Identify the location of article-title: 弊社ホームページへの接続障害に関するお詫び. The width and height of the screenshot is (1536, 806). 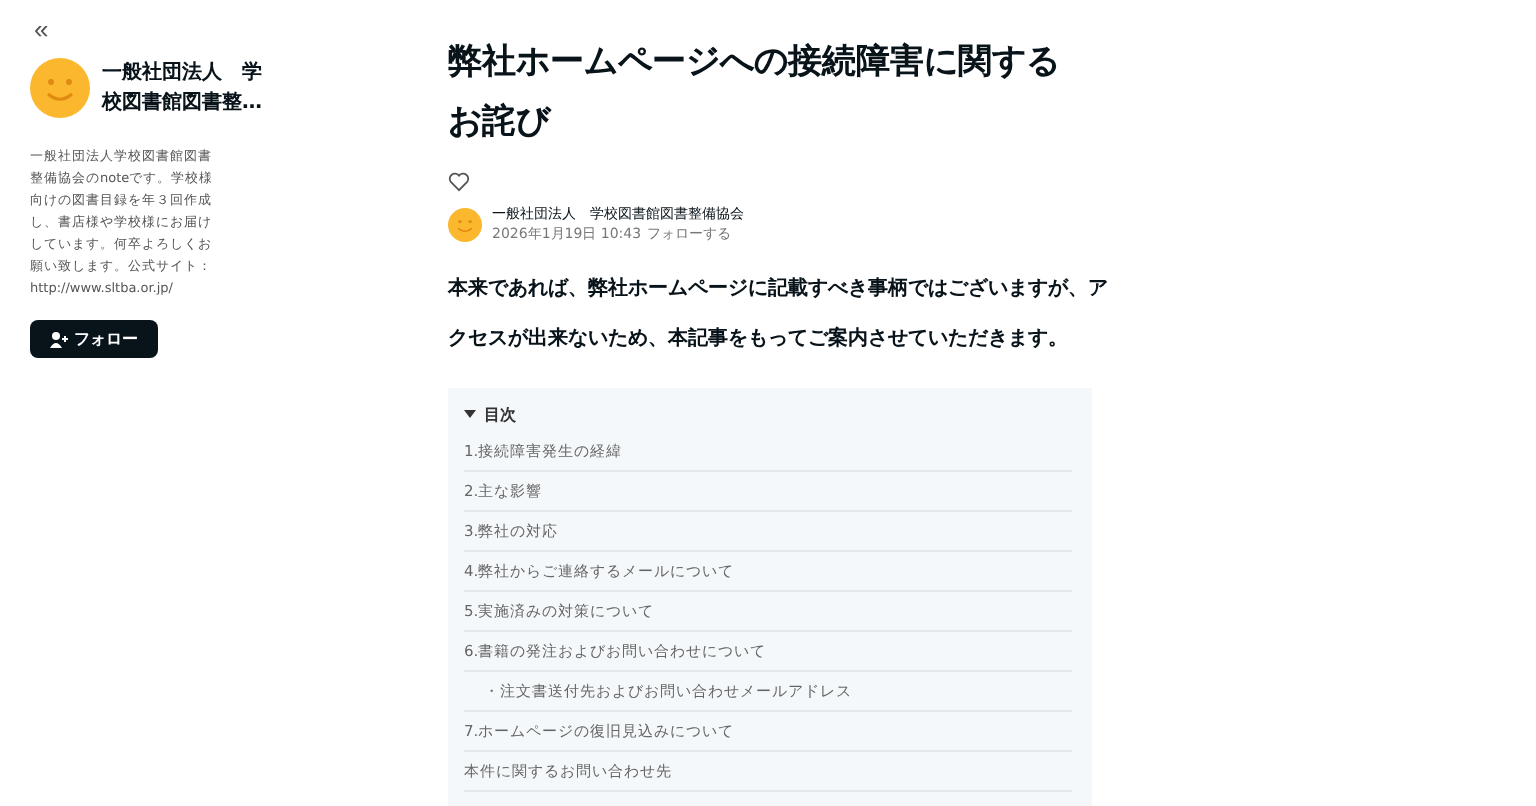
(755, 93).